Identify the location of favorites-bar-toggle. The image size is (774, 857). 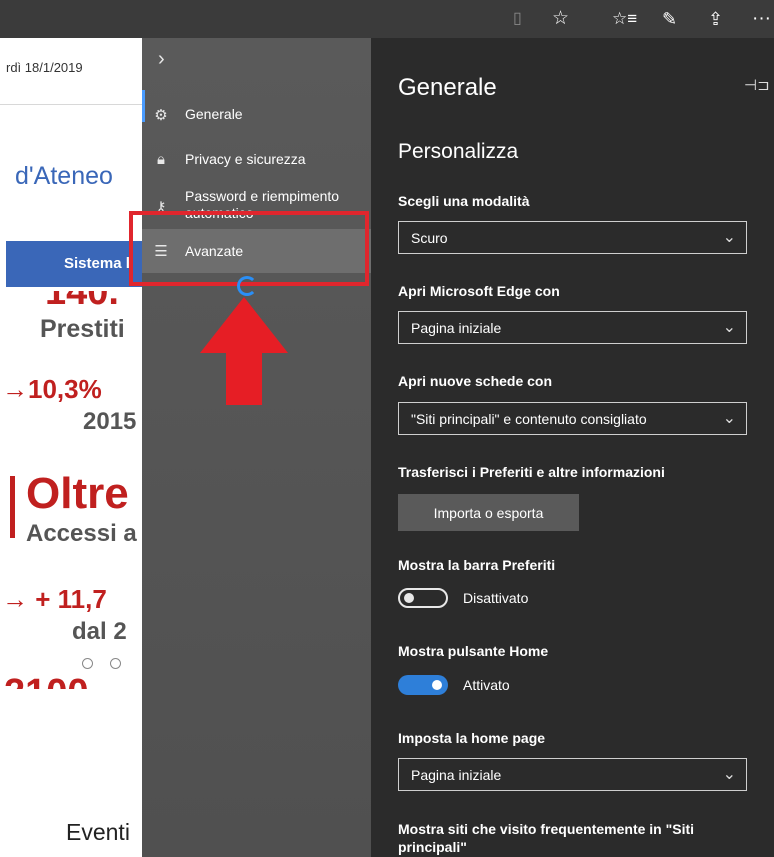
(423, 598).